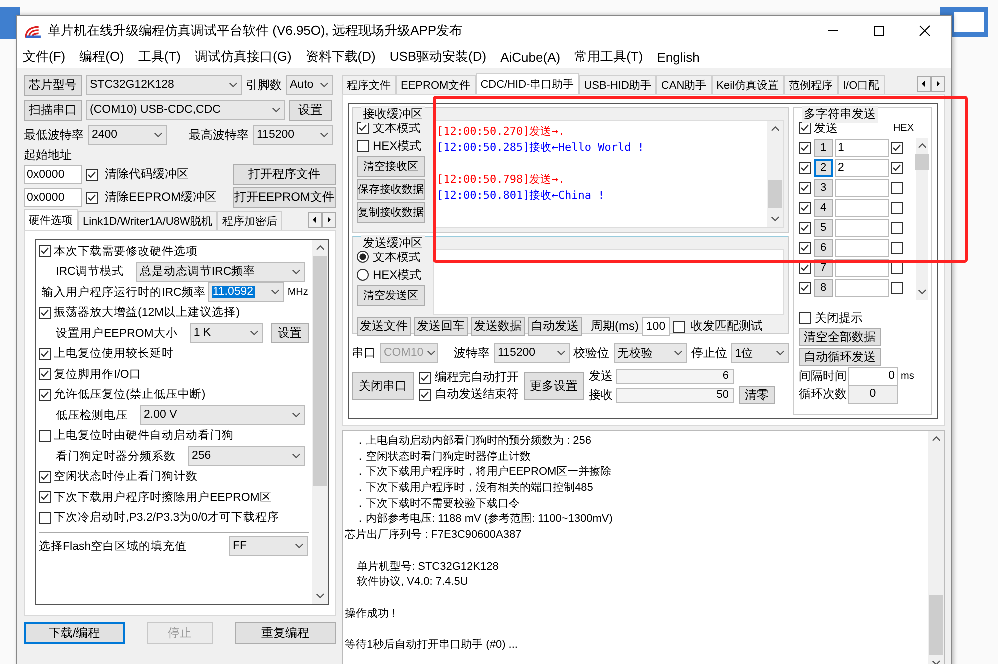 The image size is (998, 664). Describe the element at coordinates (285, 633) in the screenshot. I see `action-button: 重复编程` at that location.